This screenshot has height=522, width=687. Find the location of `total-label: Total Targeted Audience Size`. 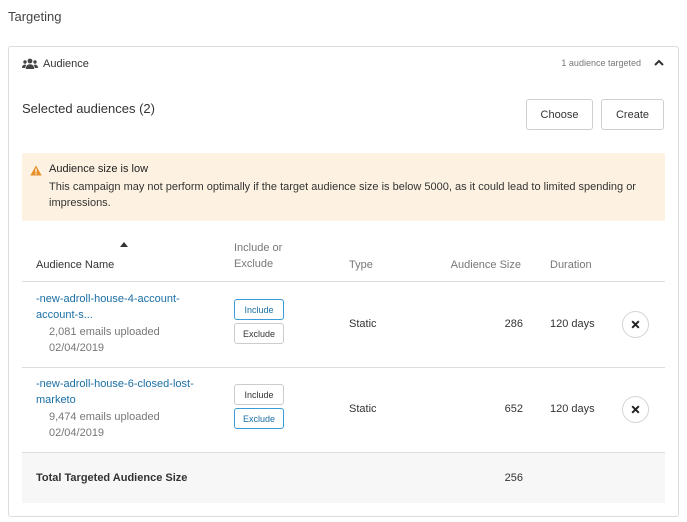

total-label: Total Targeted Audience Size is located at coordinates (112, 478).